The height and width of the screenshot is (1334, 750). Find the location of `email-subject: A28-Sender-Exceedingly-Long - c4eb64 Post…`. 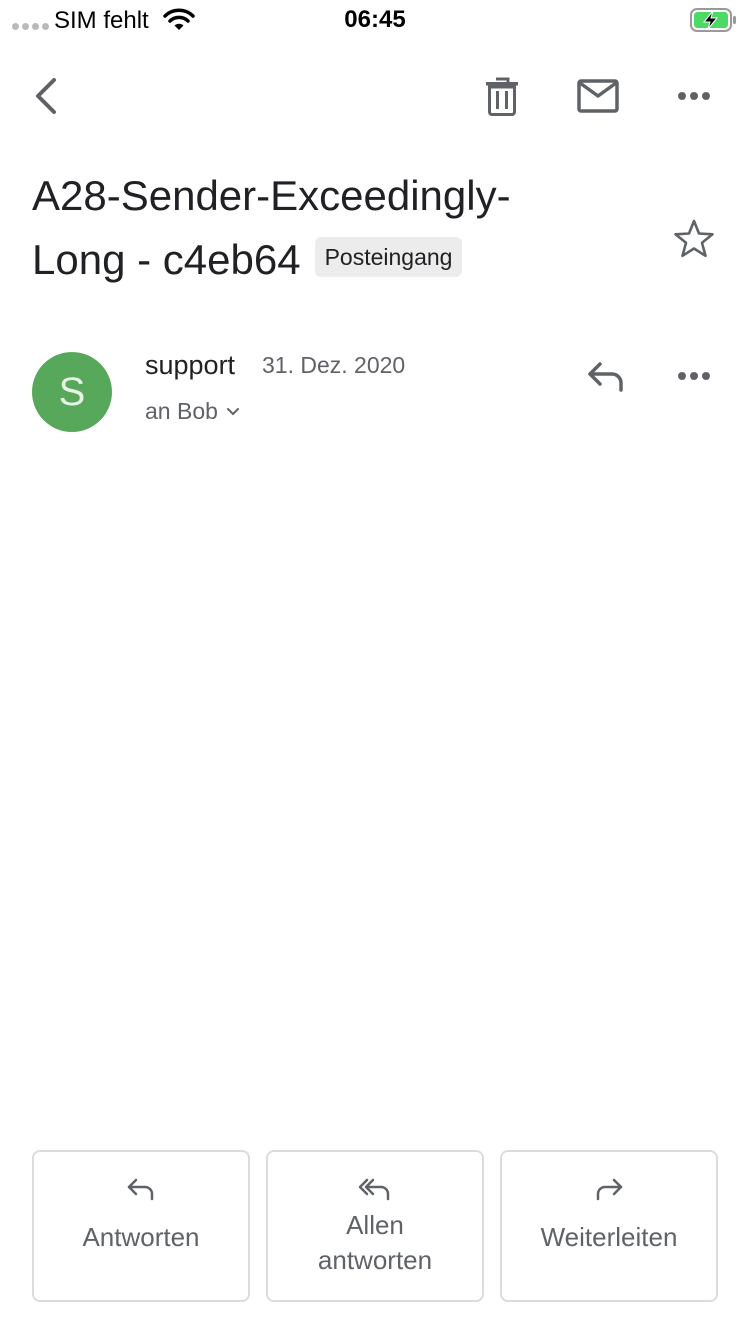

email-subject: A28-Sender-Exceedingly-Long - c4eb64 Post… is located at coordinates (312, 228).